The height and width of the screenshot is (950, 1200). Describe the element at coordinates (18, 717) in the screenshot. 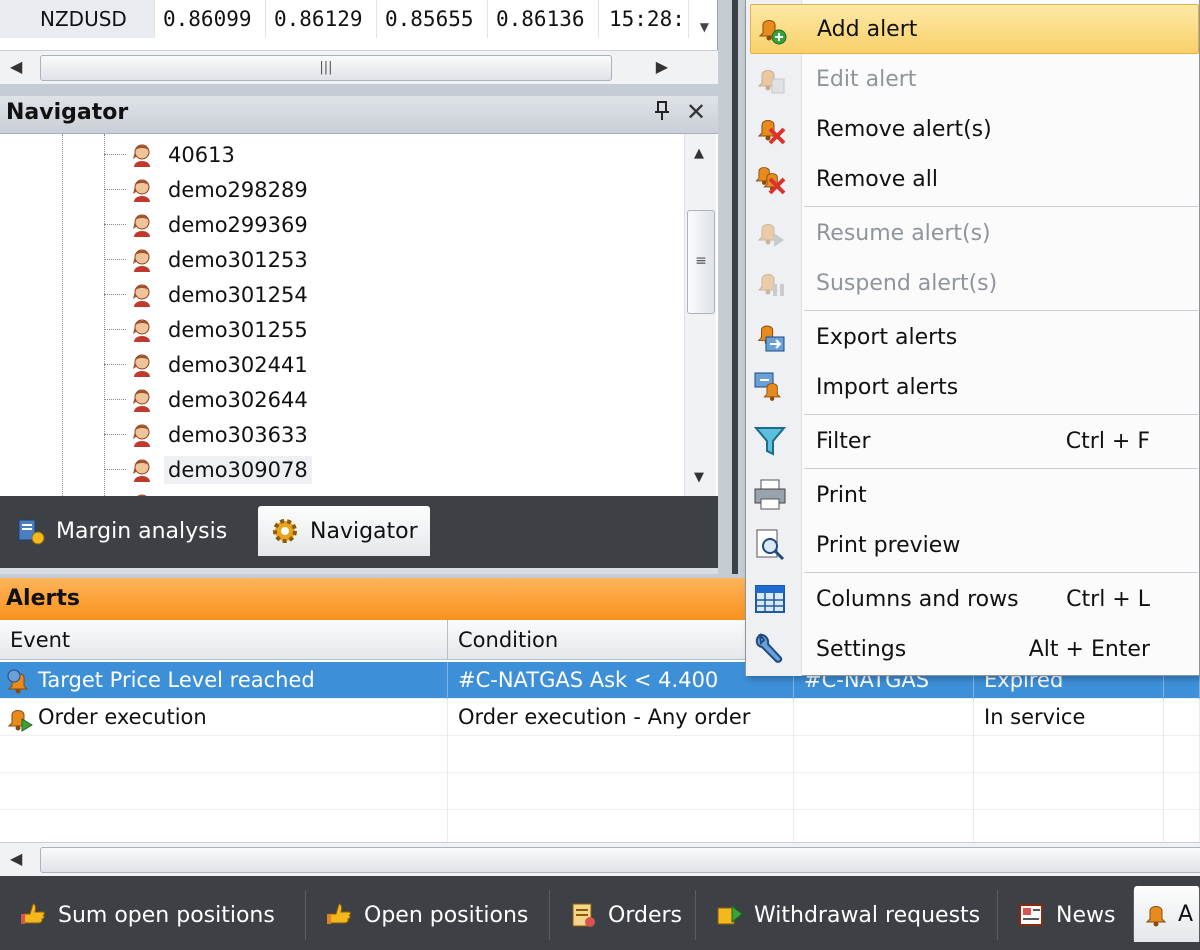

I see `order-execution-alert-icon` at that location.